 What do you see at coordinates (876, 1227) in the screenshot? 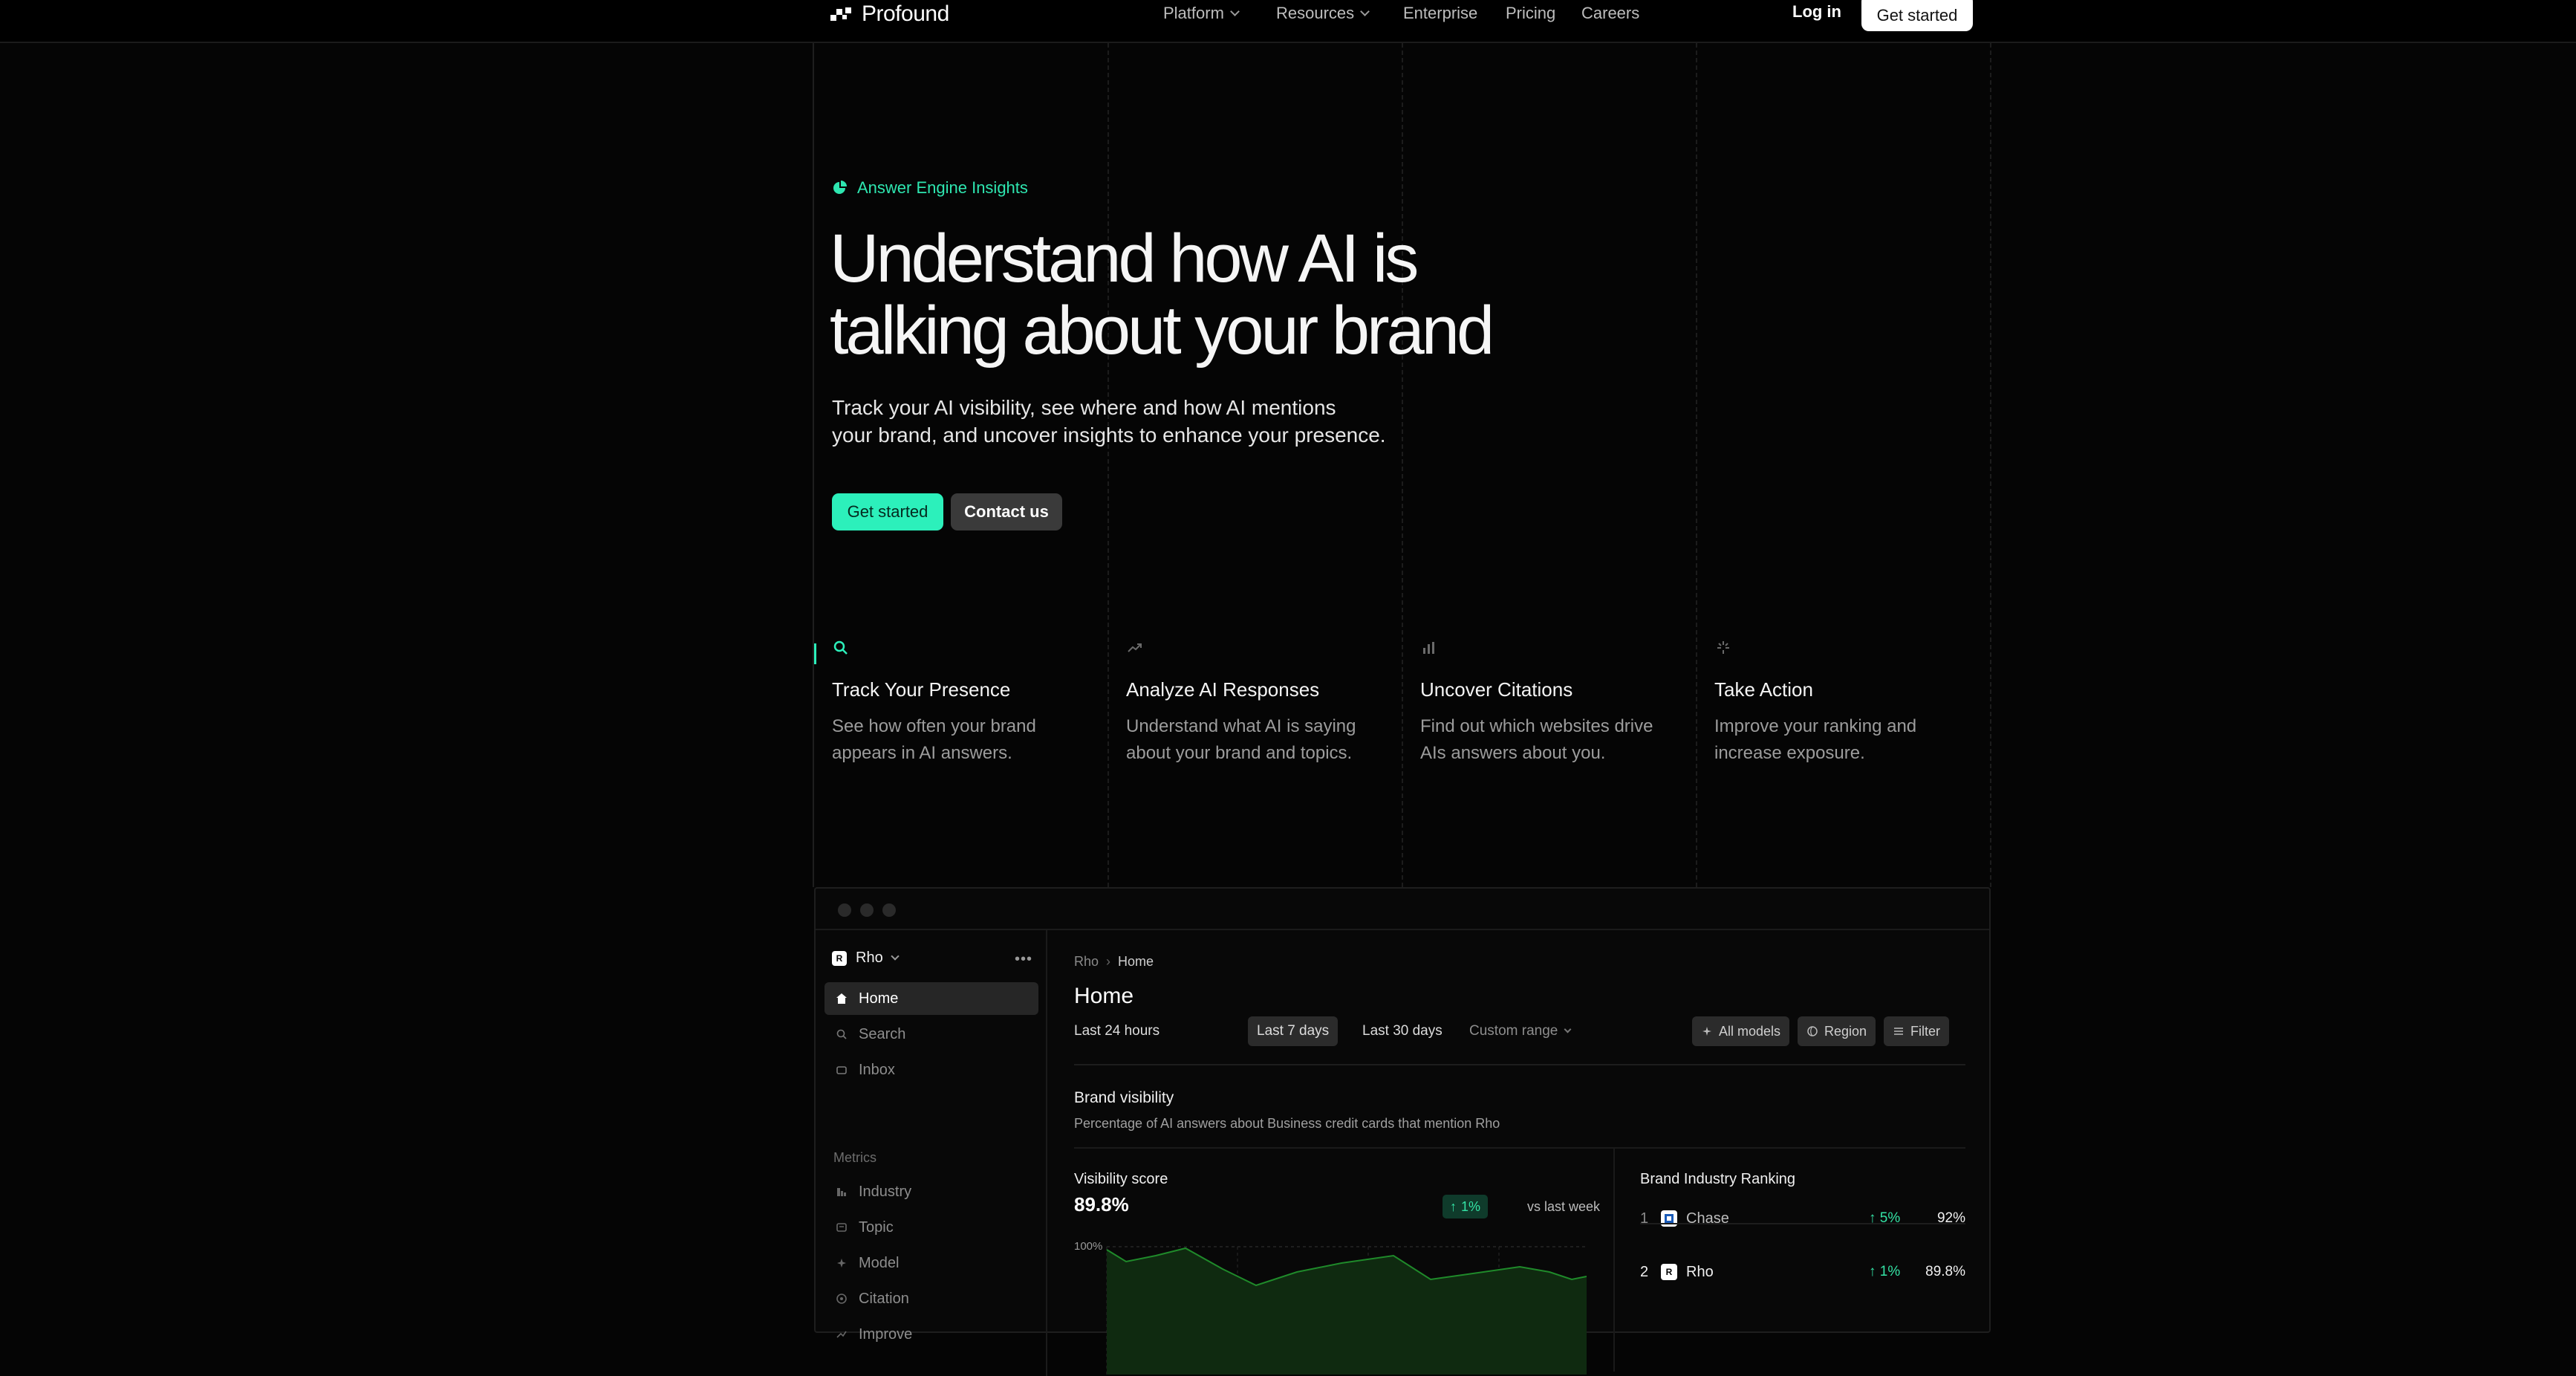
I see `sidebar-item-label: Topic` at bounding box center [876, 1227].